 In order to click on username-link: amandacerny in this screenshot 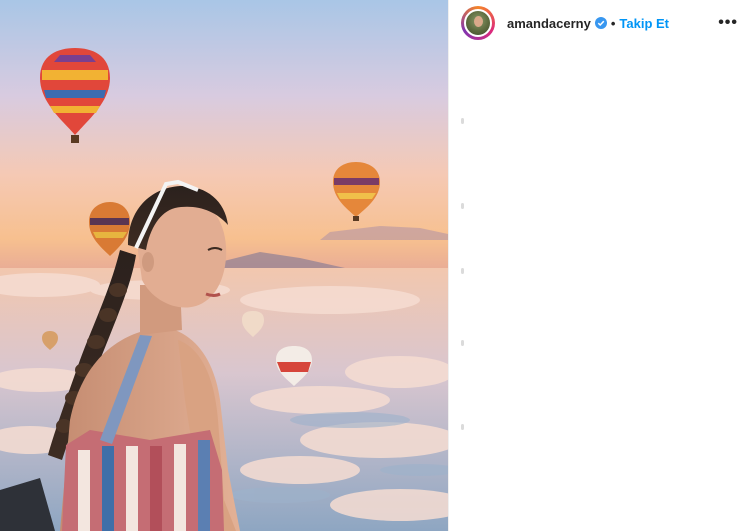, I will do `click(549, 23)`.